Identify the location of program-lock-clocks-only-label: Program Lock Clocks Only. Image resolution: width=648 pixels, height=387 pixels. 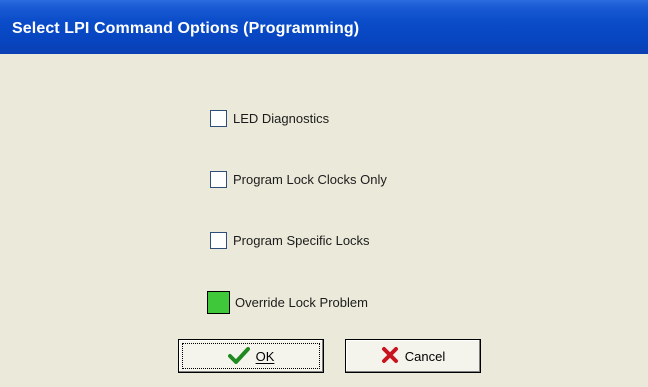
(310, 179).